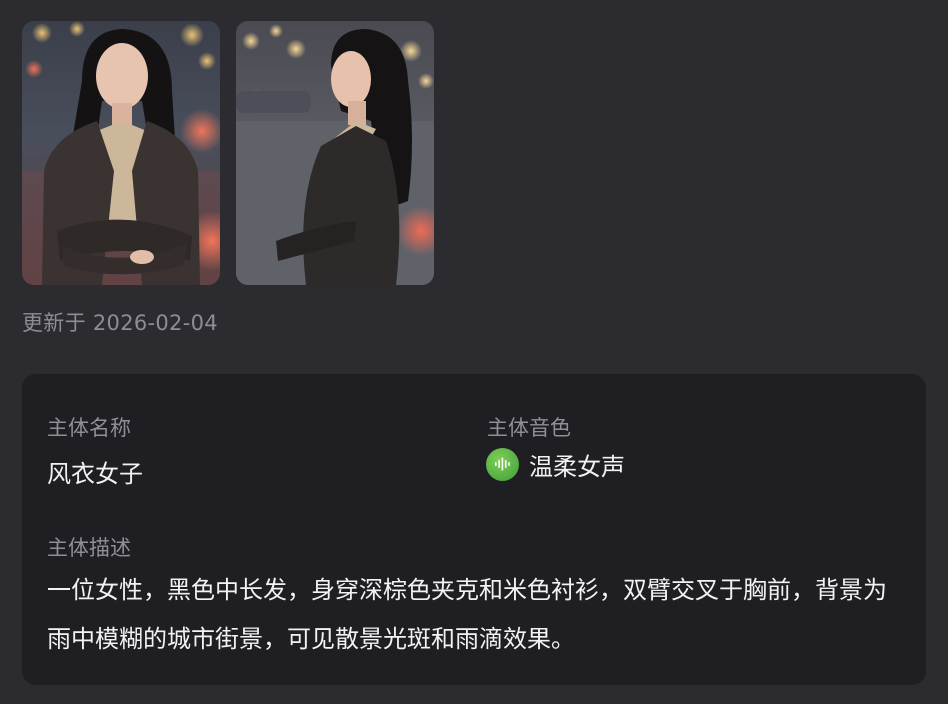 Image resolution: width=948 pixels, height=704 pixels. I want to click on photo-woman-arms-crossed, so click(121, 153).